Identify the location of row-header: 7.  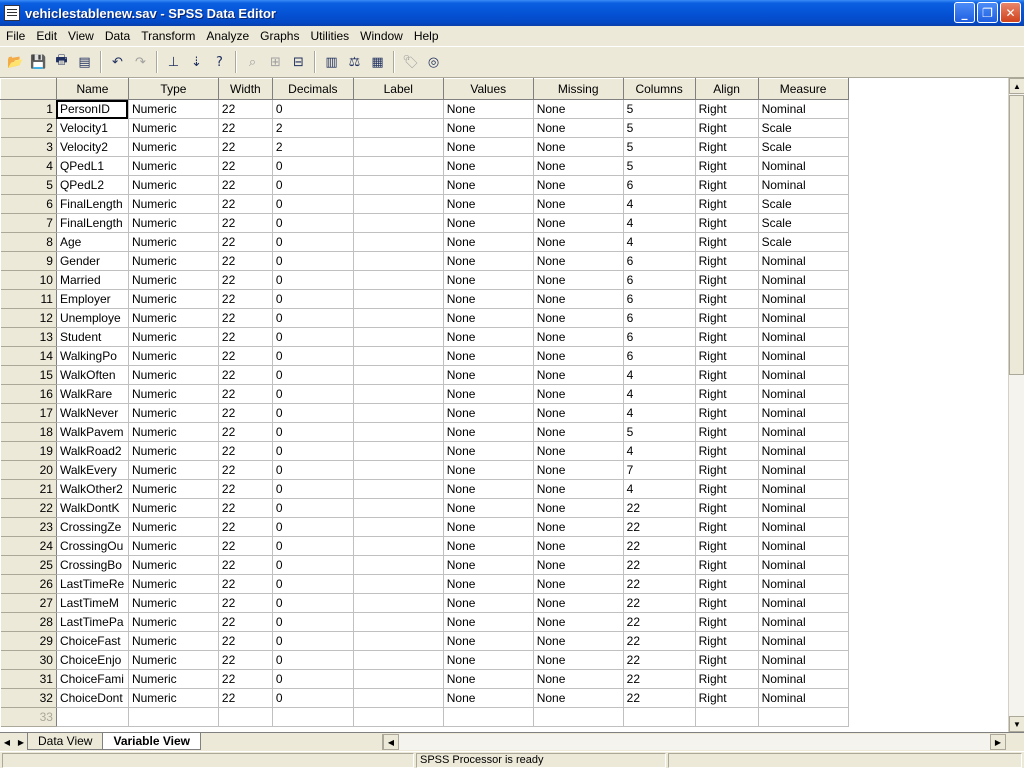
(28, 223).